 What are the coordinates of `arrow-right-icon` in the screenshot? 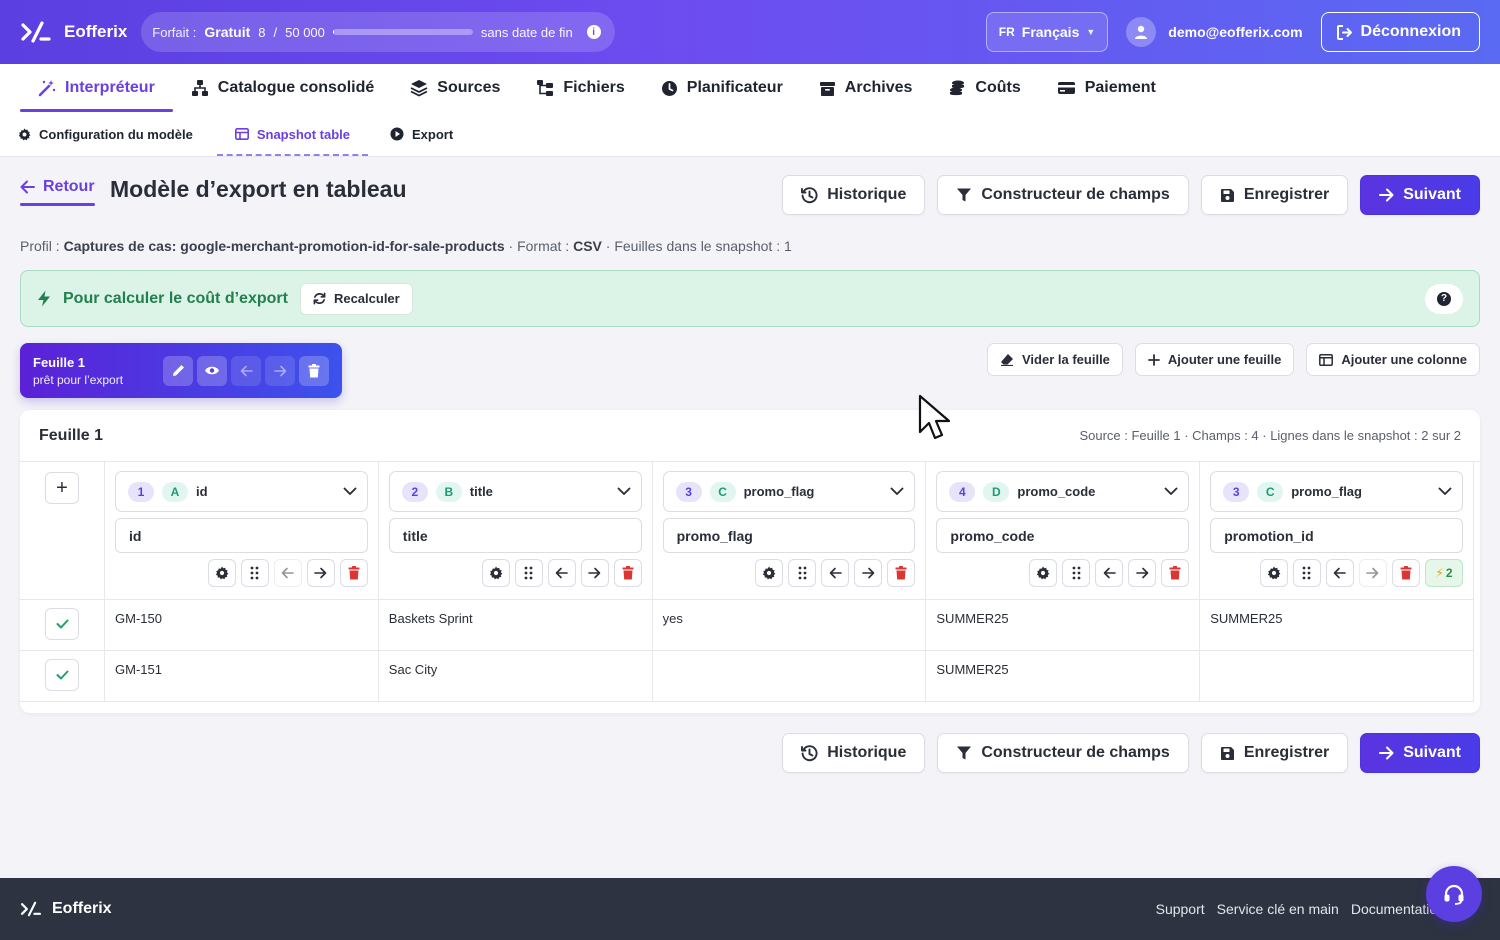 It's located at (1386, 753).